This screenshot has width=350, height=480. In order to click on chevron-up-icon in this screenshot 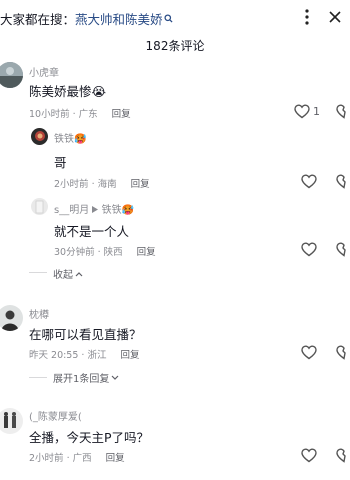, I will do `click(79, 274)`.